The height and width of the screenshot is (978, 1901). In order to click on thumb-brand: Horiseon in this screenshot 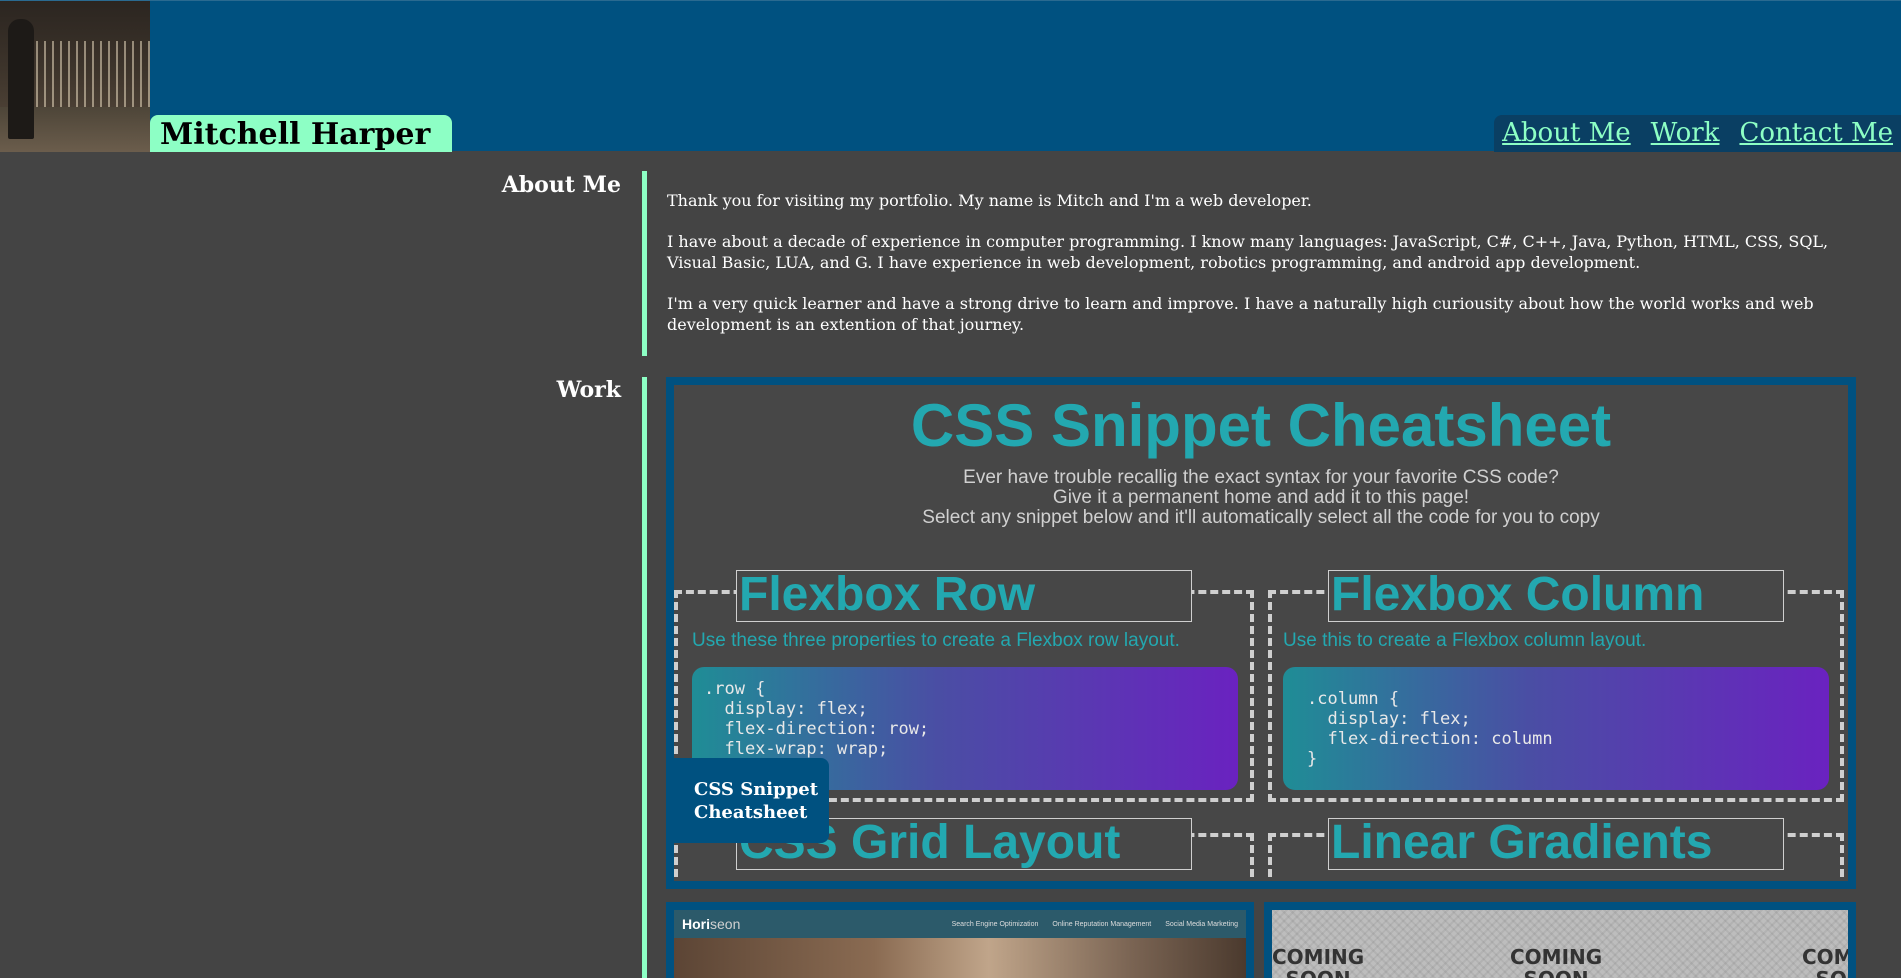, I will do `click(711, 924)`.